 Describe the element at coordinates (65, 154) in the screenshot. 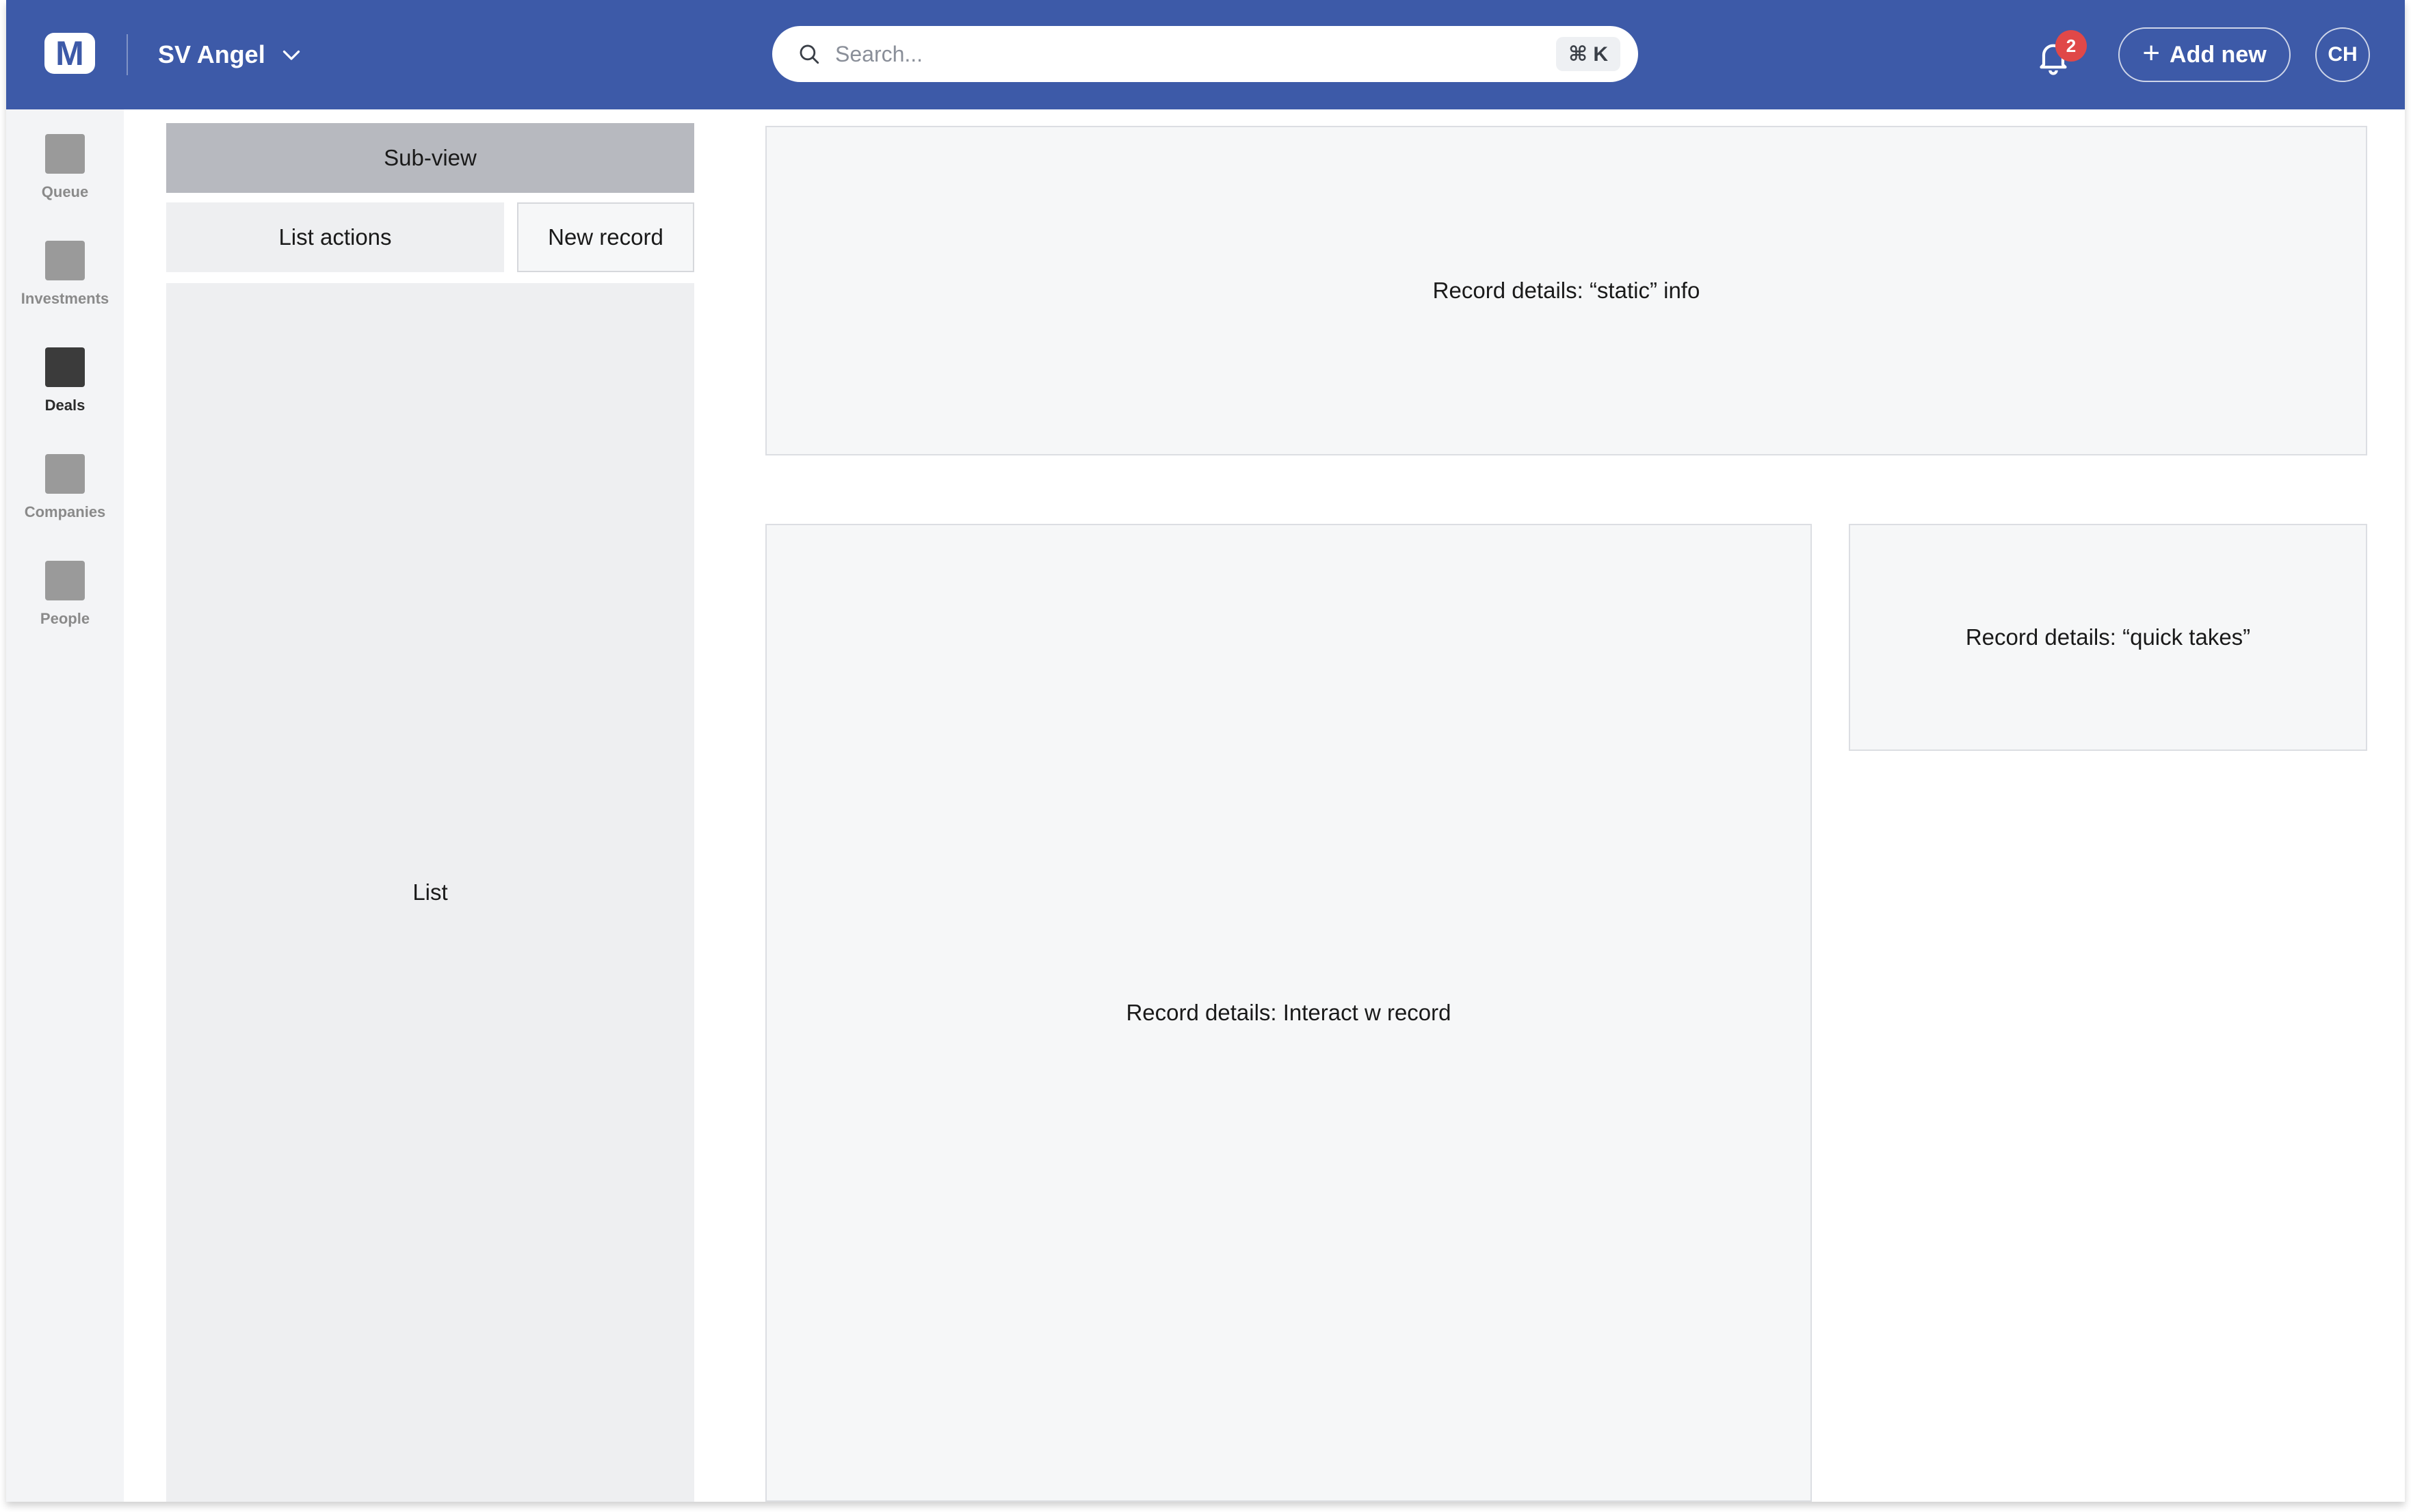

I see `queue-icon` at that location.